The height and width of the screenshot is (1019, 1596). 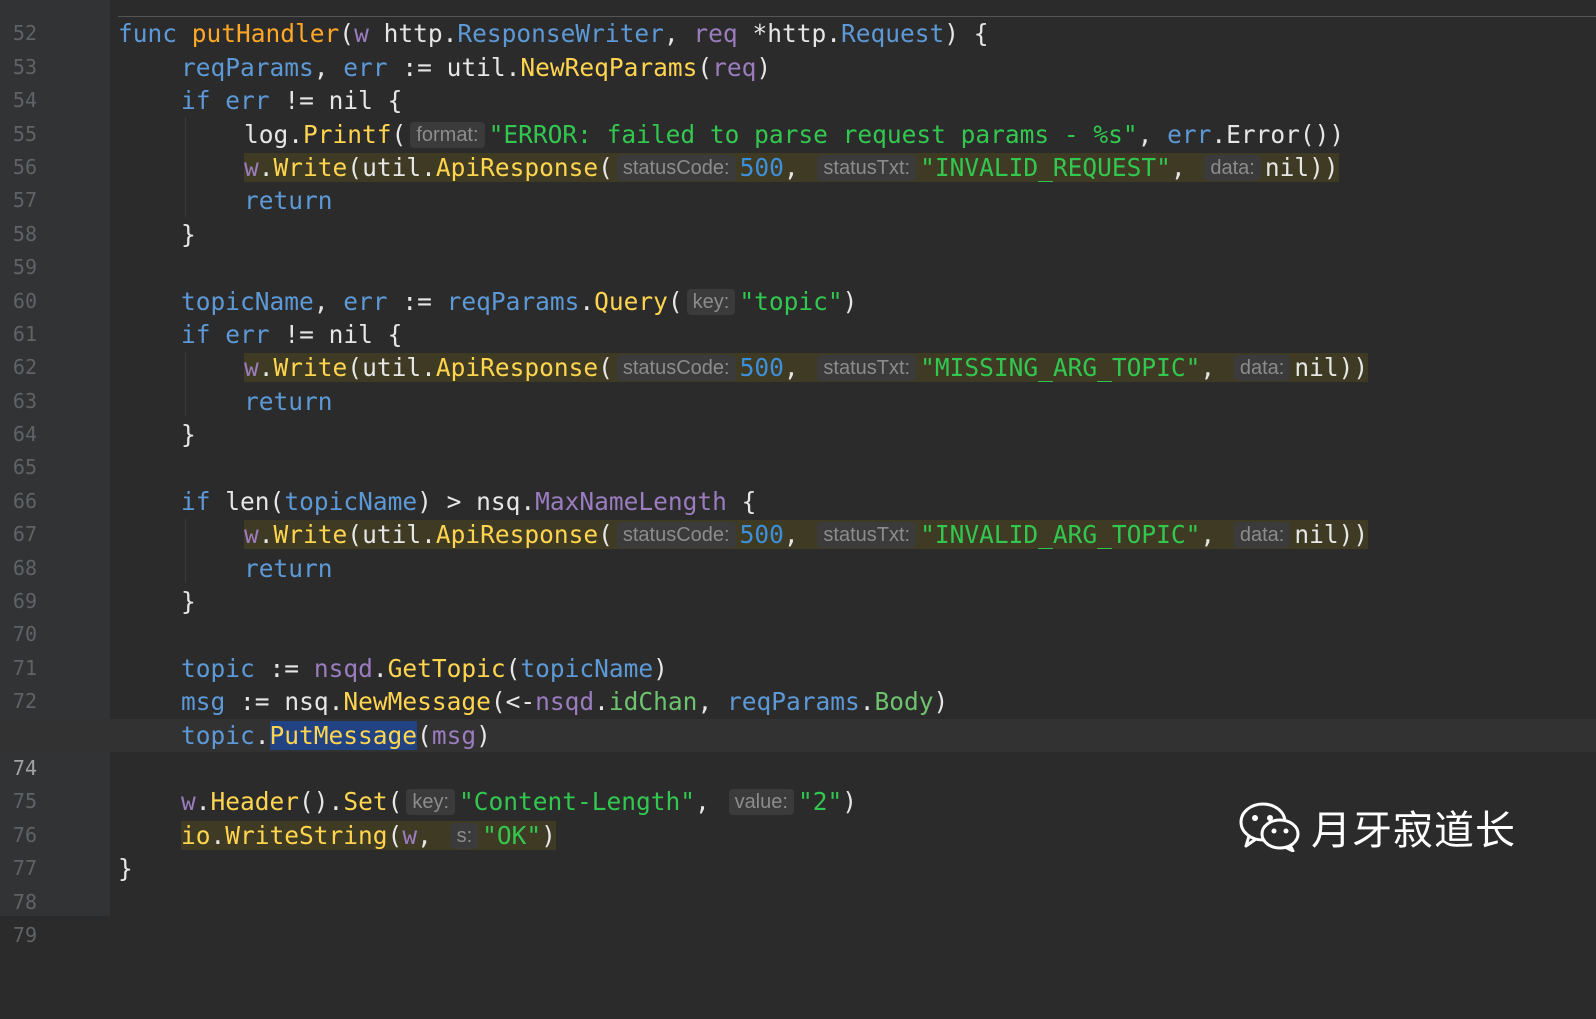 What do you see at coordinates (798, 415) in the screenshot?
I see `code-line: 64 return` at bounding box center [798, 415].